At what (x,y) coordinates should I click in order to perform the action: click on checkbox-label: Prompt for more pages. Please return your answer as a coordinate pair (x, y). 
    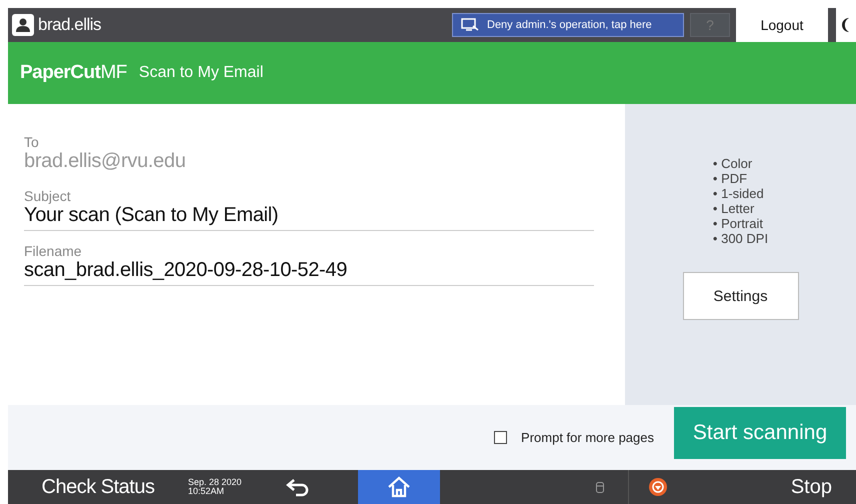
    Looking at the image, I should click on (587, 437).